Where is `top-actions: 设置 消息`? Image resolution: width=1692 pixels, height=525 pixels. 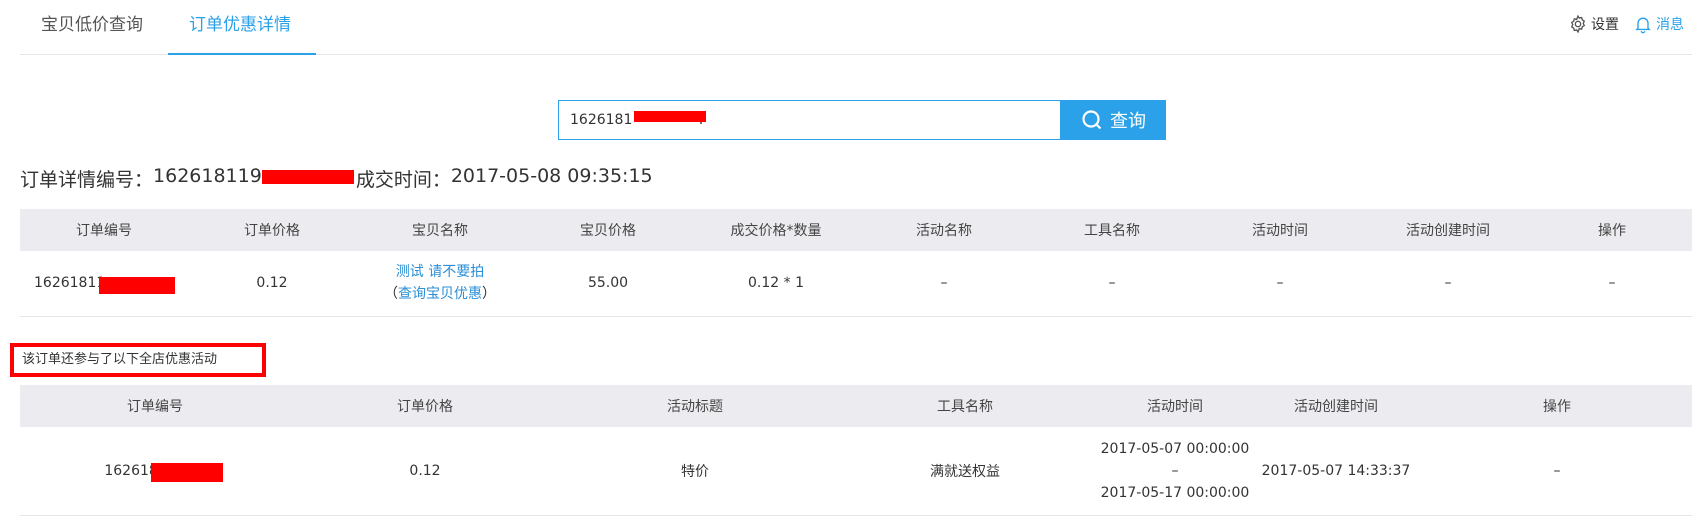 top-actions: 设置 消息 is located at coordinates (1626, 24).